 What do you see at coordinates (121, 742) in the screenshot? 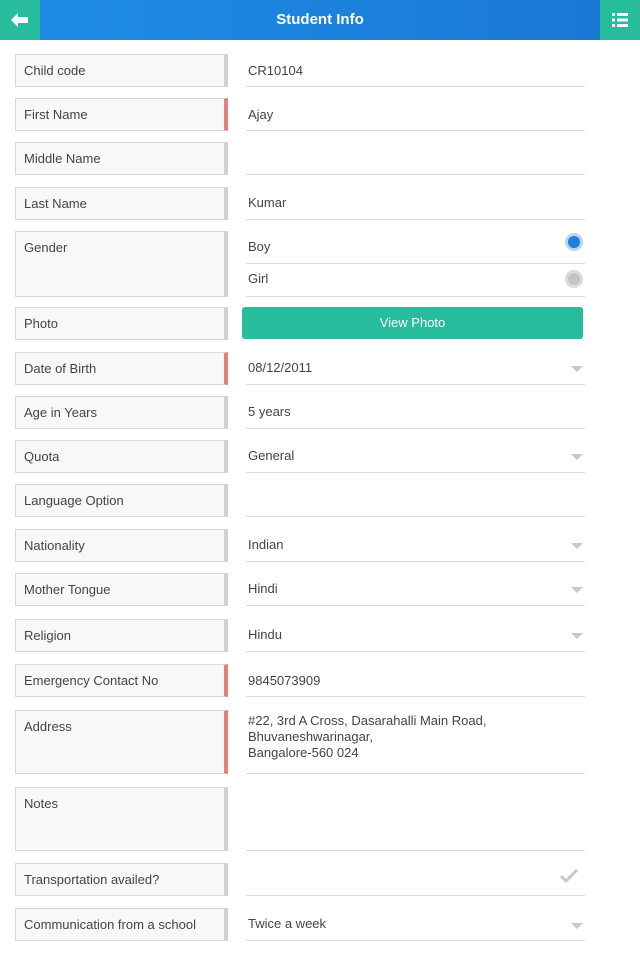
I see `address-label: Address` at bounding box center [121, 742].